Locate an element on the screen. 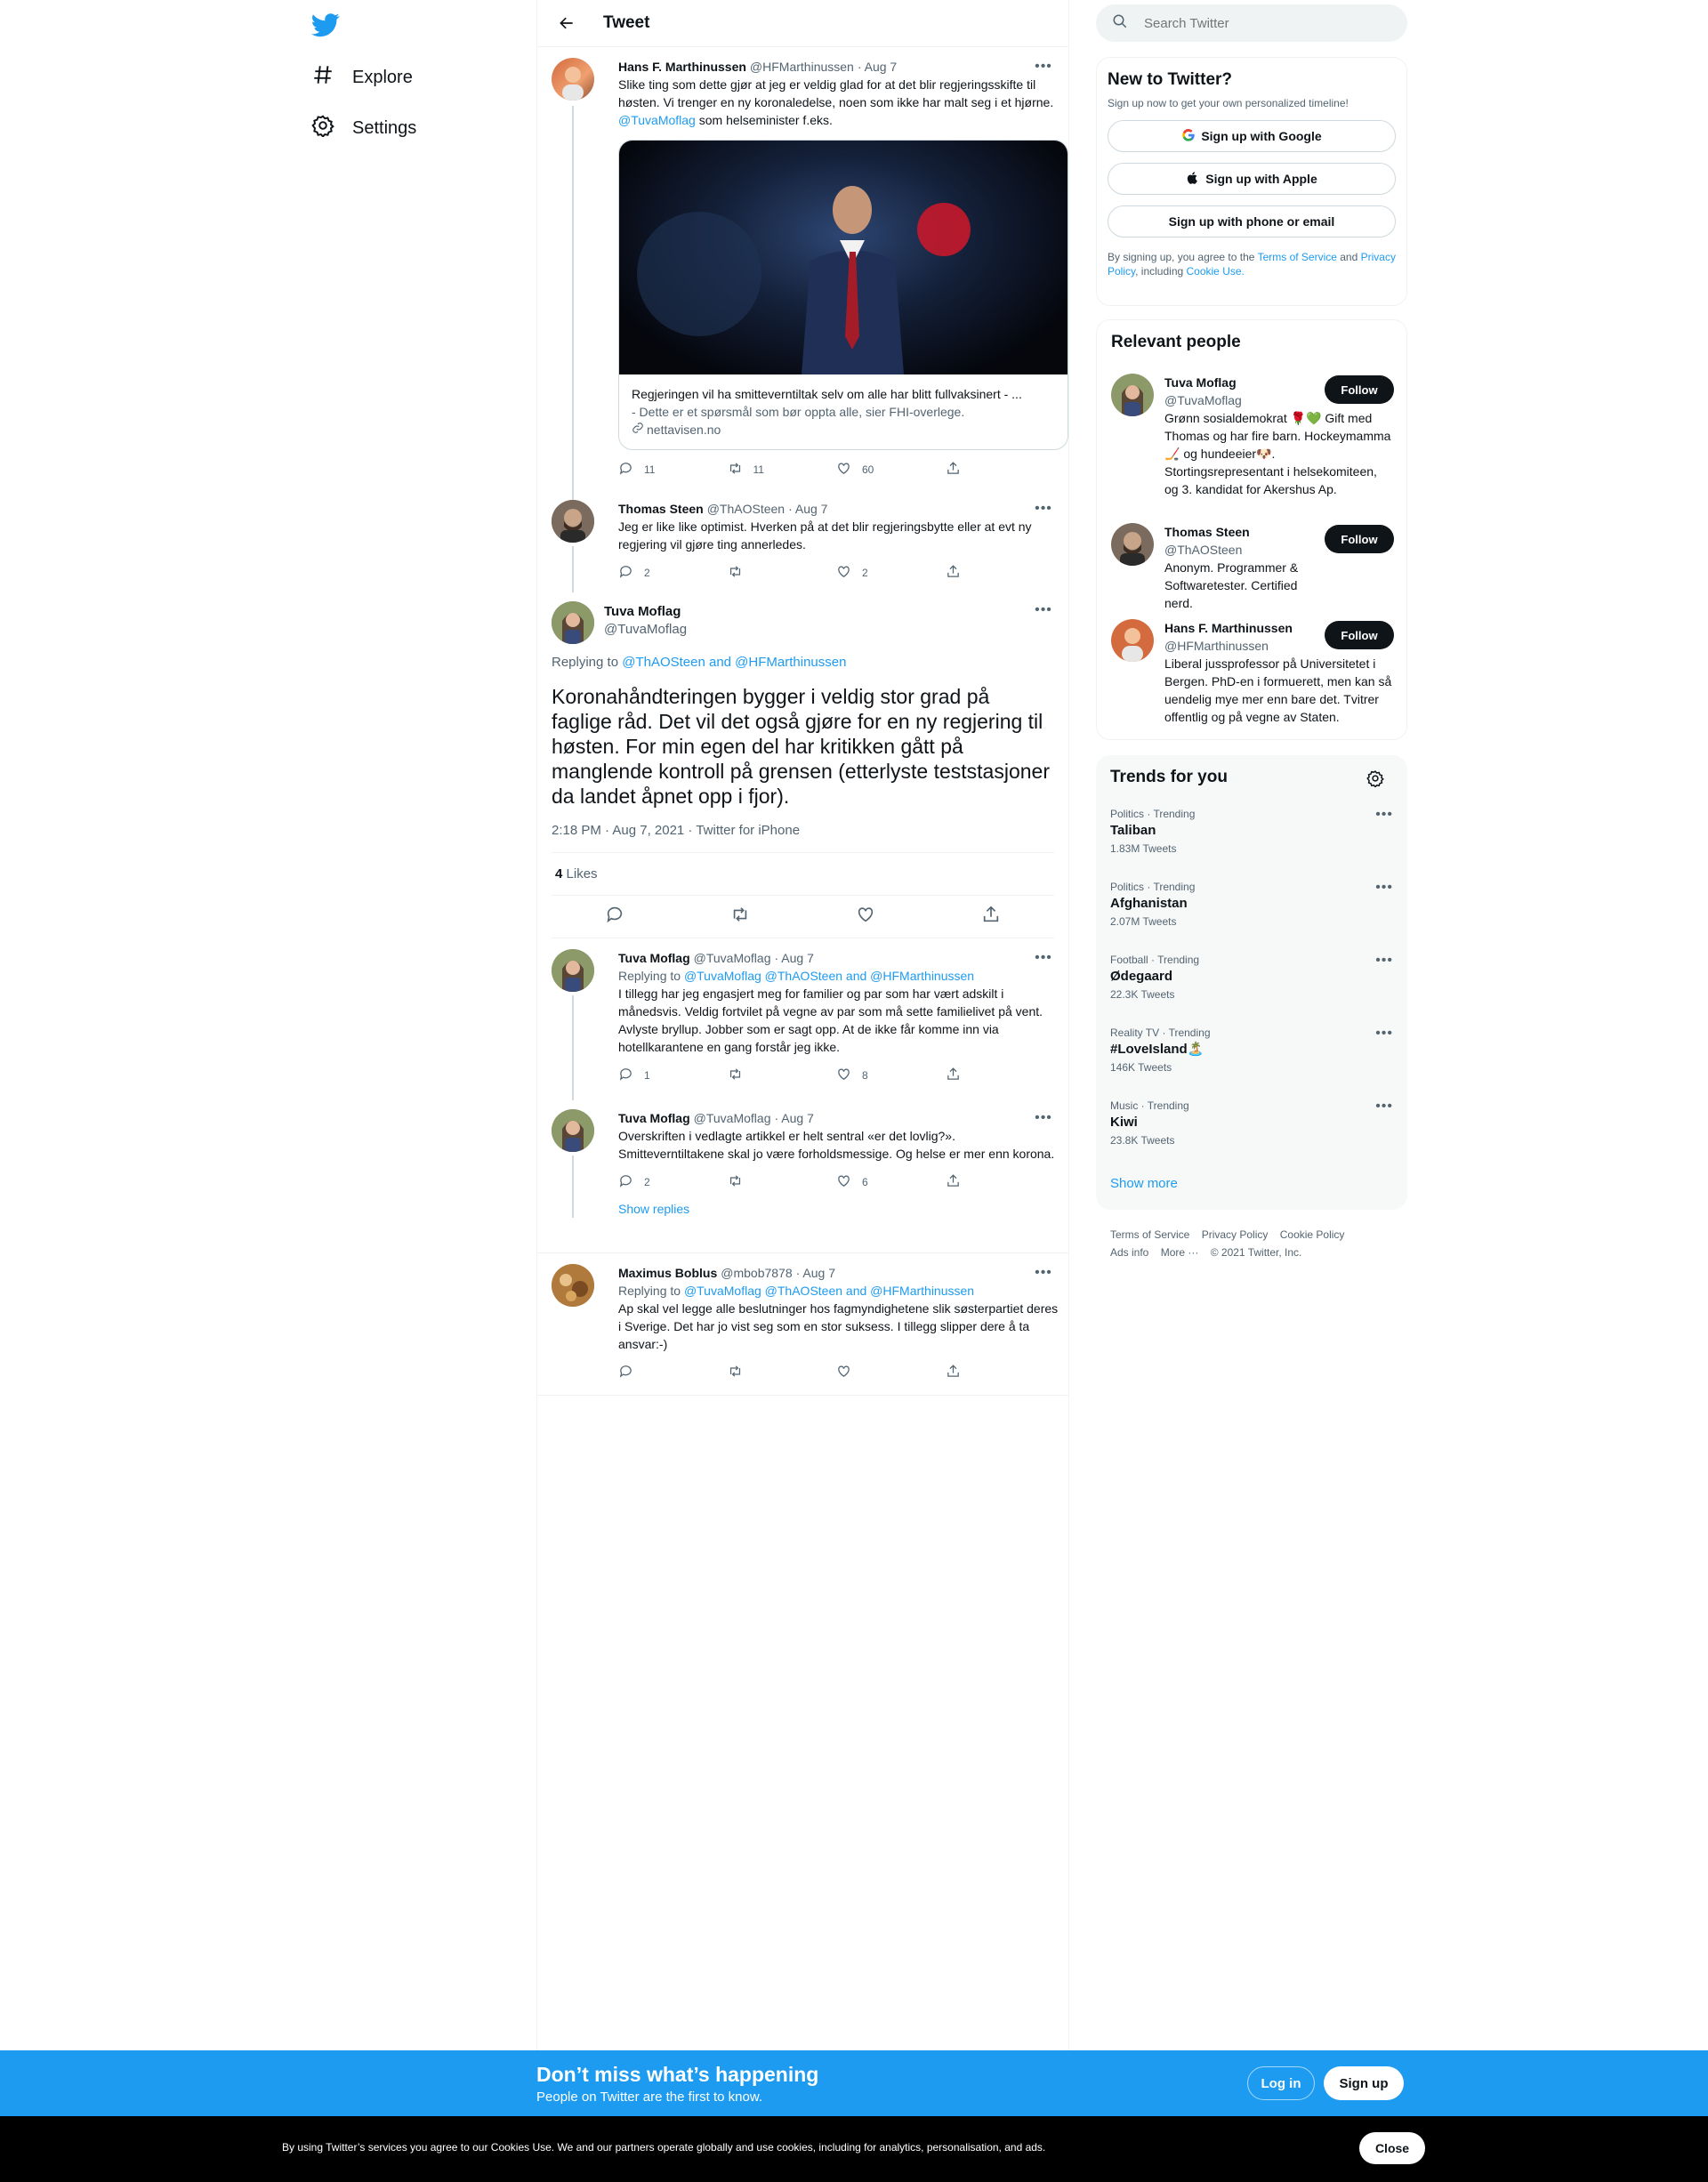 This screenshot has height=2182, width=1708. person-name: Thomas Steen is located at coordinates (1245, 532).